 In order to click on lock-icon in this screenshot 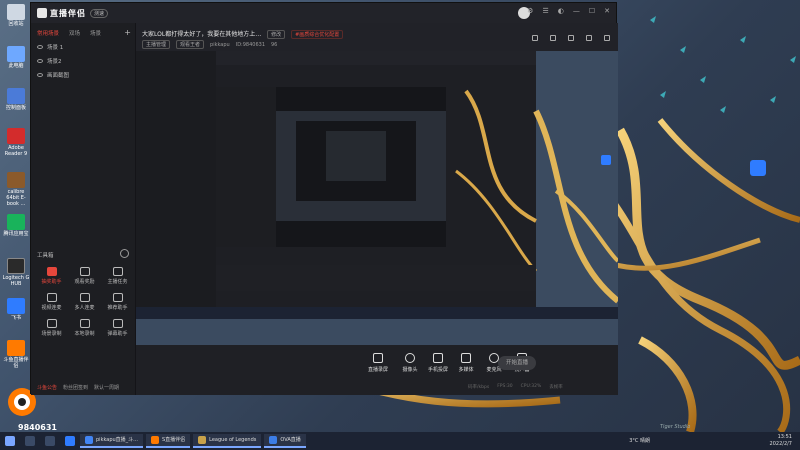, I will do `click(535, 38)`.